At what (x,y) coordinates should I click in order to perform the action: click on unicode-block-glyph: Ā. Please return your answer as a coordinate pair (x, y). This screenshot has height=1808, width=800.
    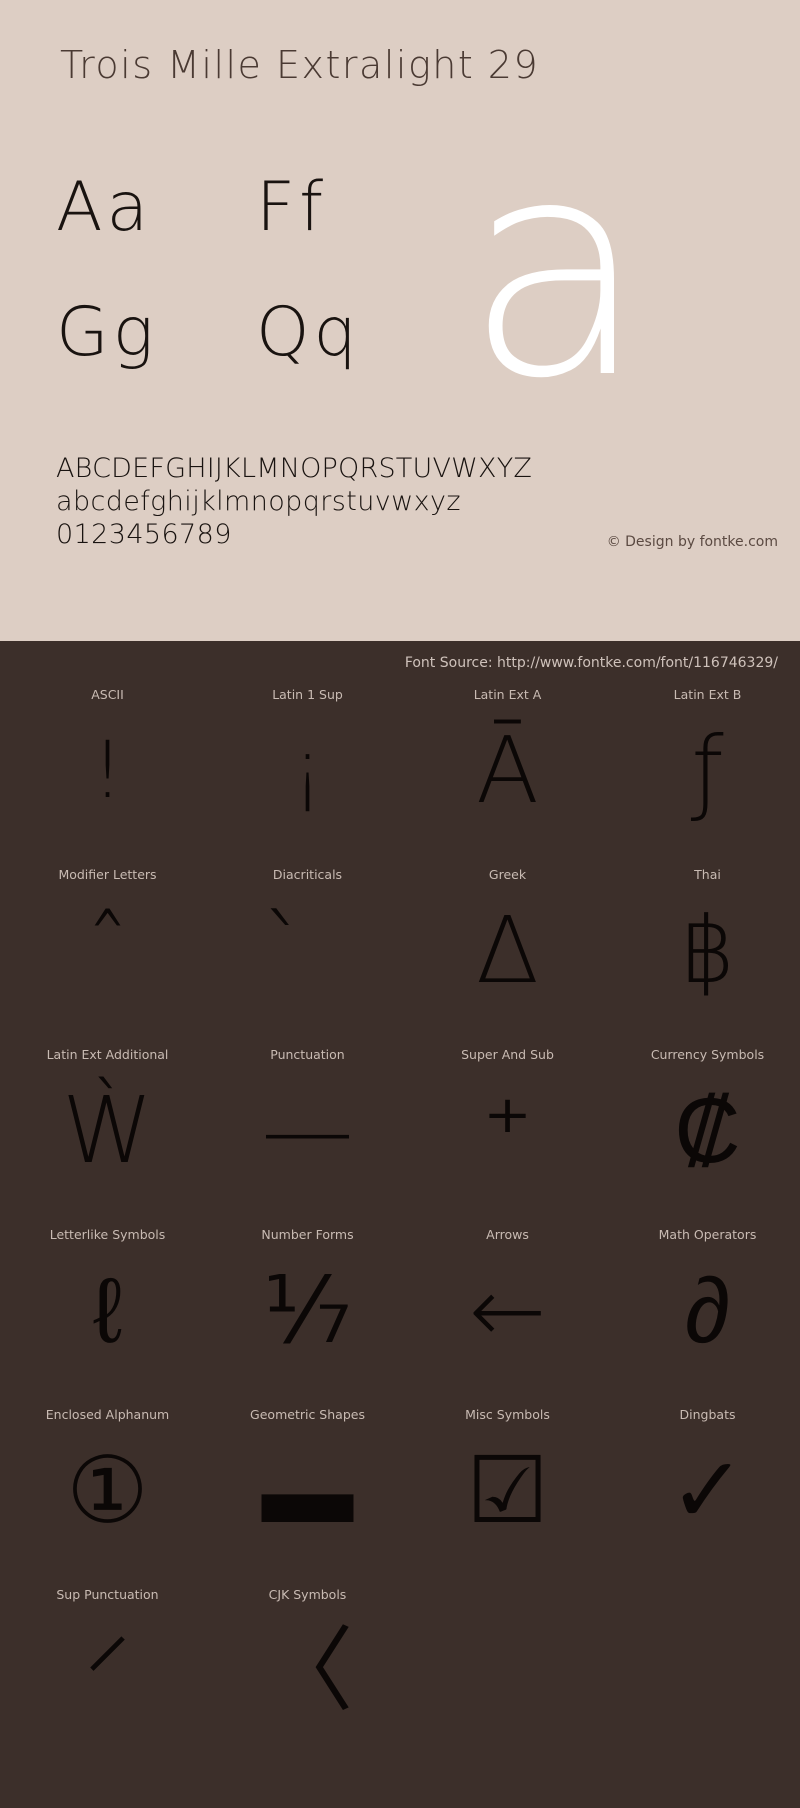
    Looking at the image, I should click on (507, 770).